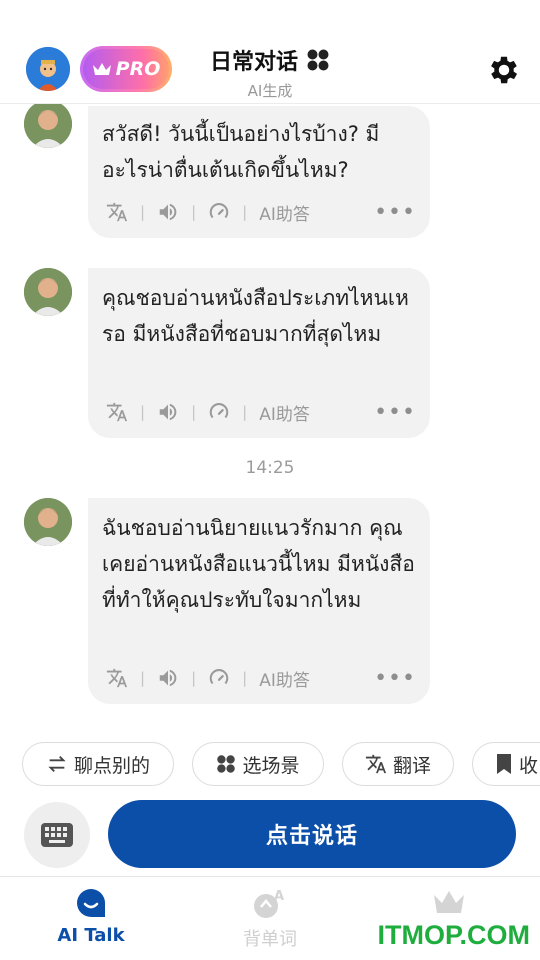 Image resolution: width=540 pixels, height=960 pixels. I want to click on top-bar: PRO 日常对话 AI生成, so click(270, 52).